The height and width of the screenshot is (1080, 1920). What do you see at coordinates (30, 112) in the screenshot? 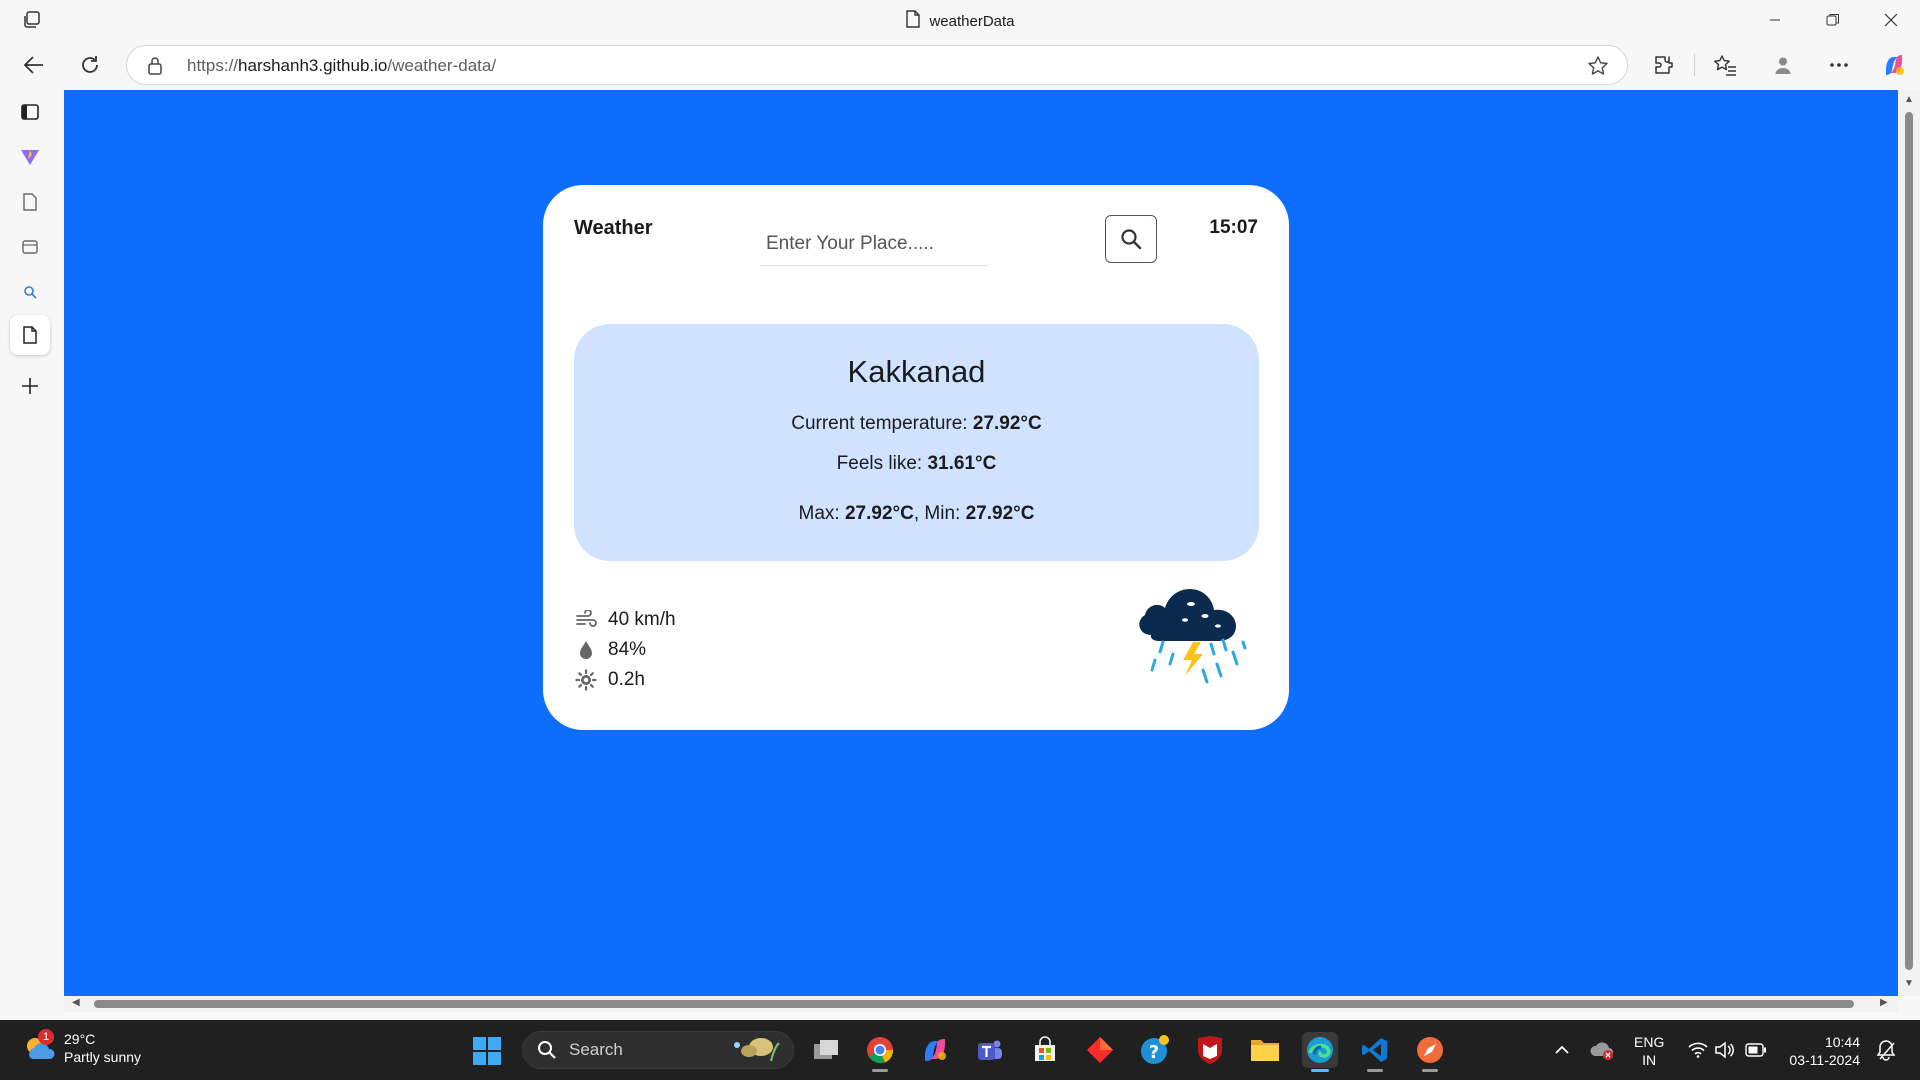
I see `vertical-tabs-icon` at bounding box center [30, 112].